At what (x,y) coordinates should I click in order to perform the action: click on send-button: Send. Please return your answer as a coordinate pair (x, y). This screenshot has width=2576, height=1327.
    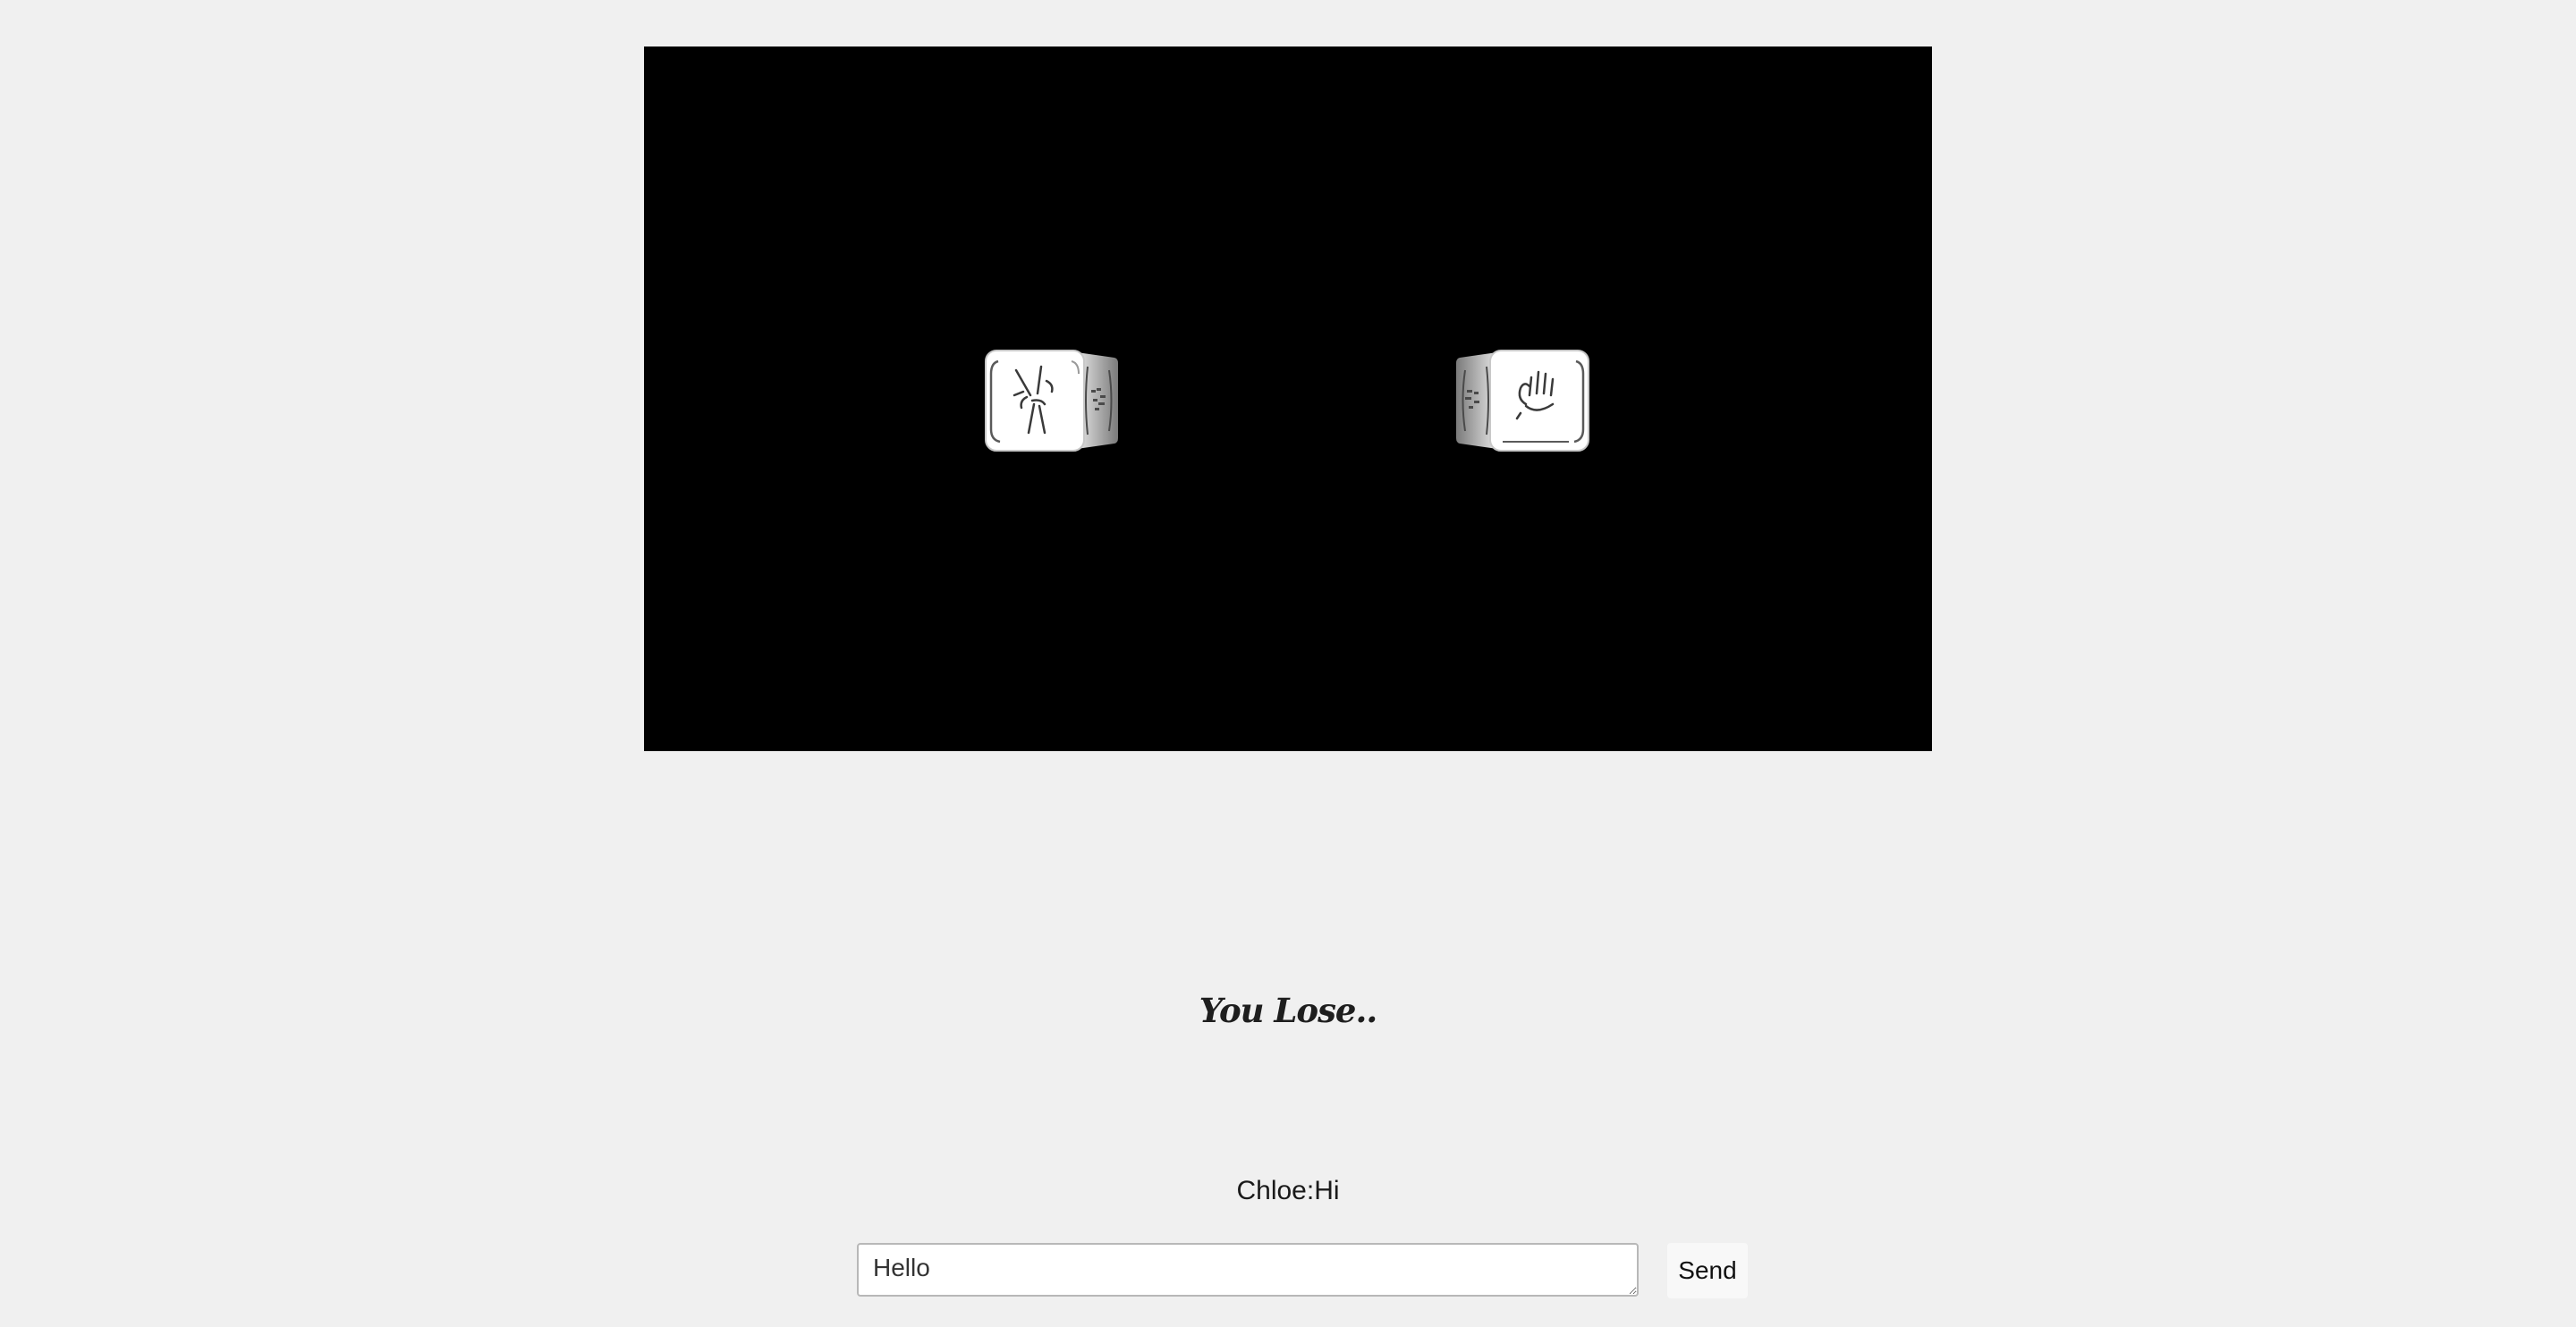
    Looking at the image, I should click on (1707, 1270).